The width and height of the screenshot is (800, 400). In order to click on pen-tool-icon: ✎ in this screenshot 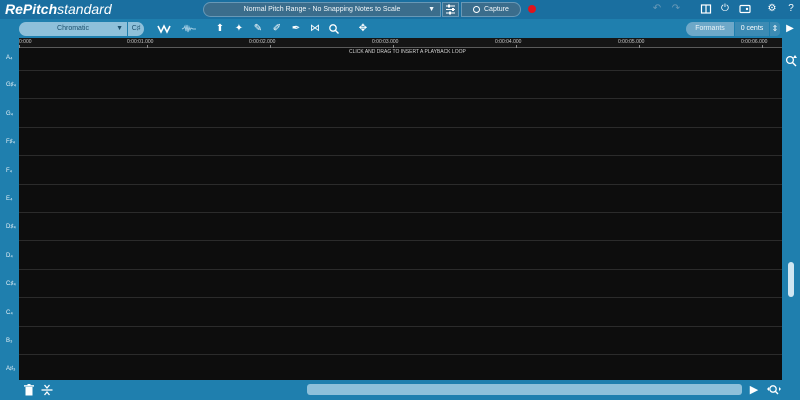, I will do `click(258, 29)`.